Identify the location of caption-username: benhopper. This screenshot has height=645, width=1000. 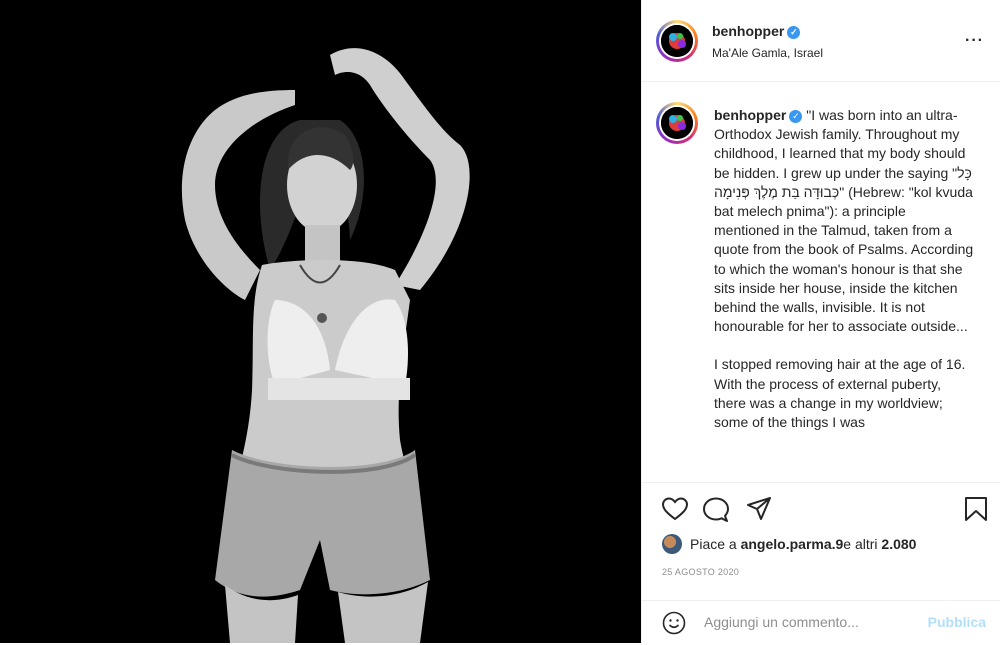
(750, 115).